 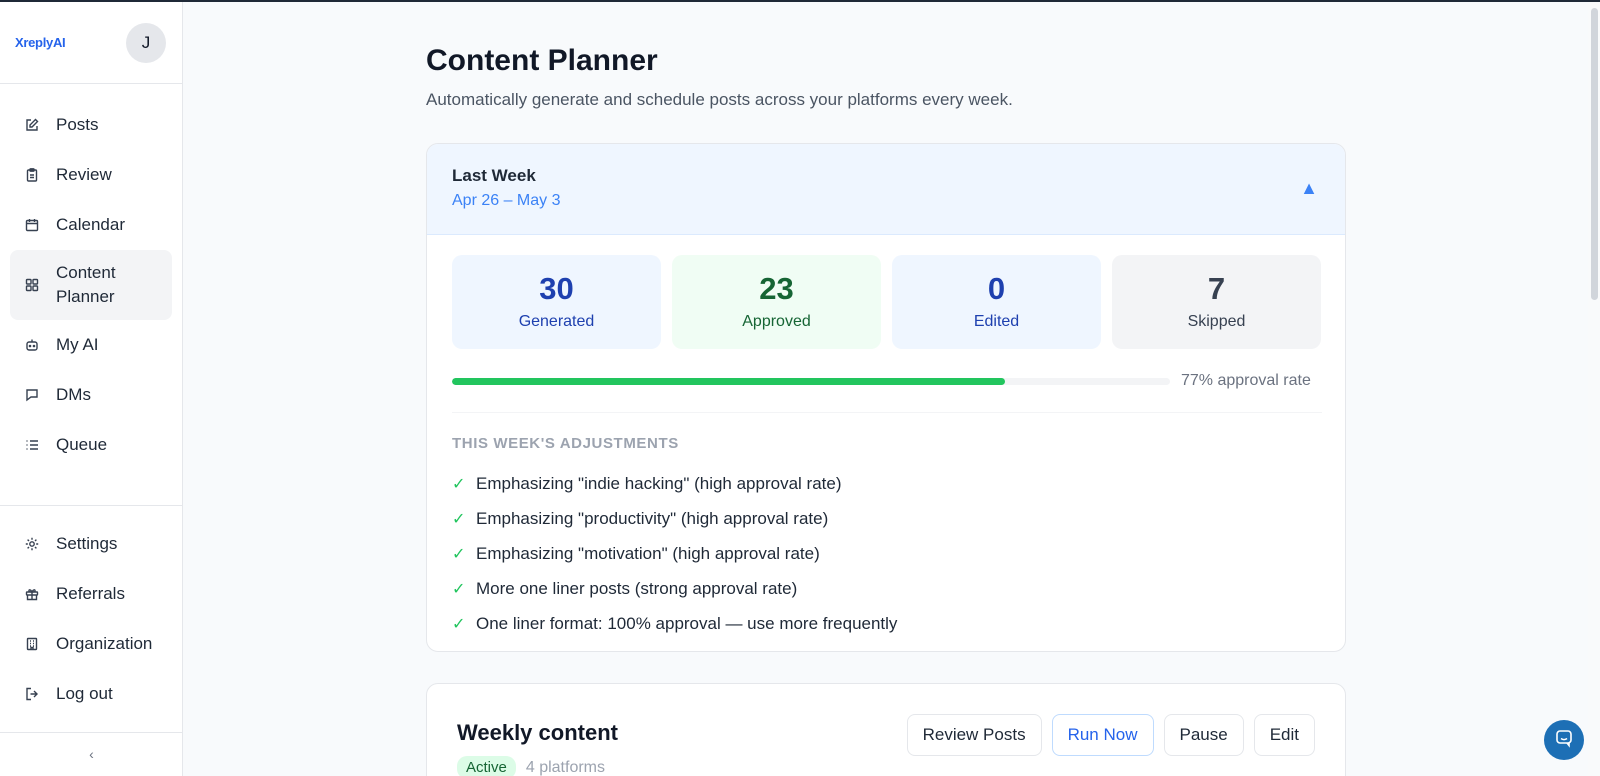 I want to click on sidebar-item-label: Organization, so click(x=104, y=643).